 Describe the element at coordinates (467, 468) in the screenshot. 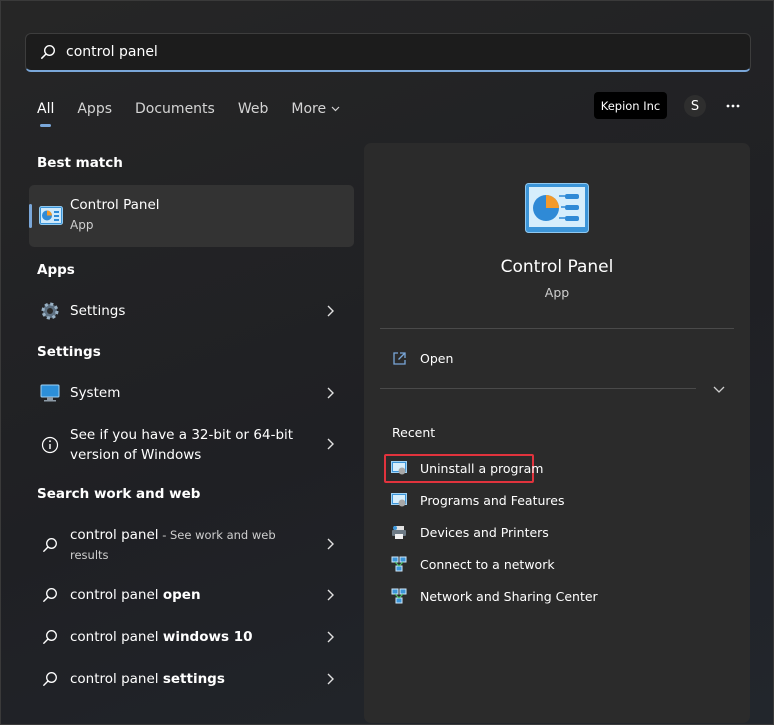

I see `recent-uninstall-program: Uninstall a program` at that location.